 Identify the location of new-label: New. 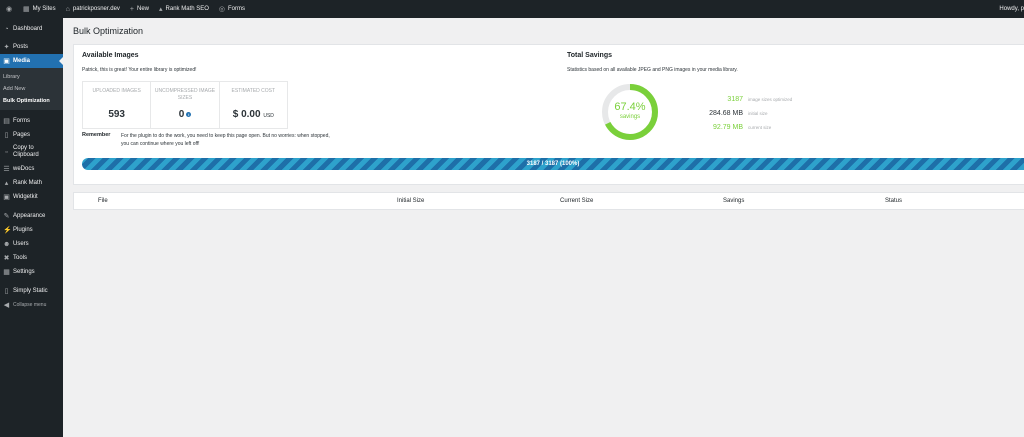
(143, 9).